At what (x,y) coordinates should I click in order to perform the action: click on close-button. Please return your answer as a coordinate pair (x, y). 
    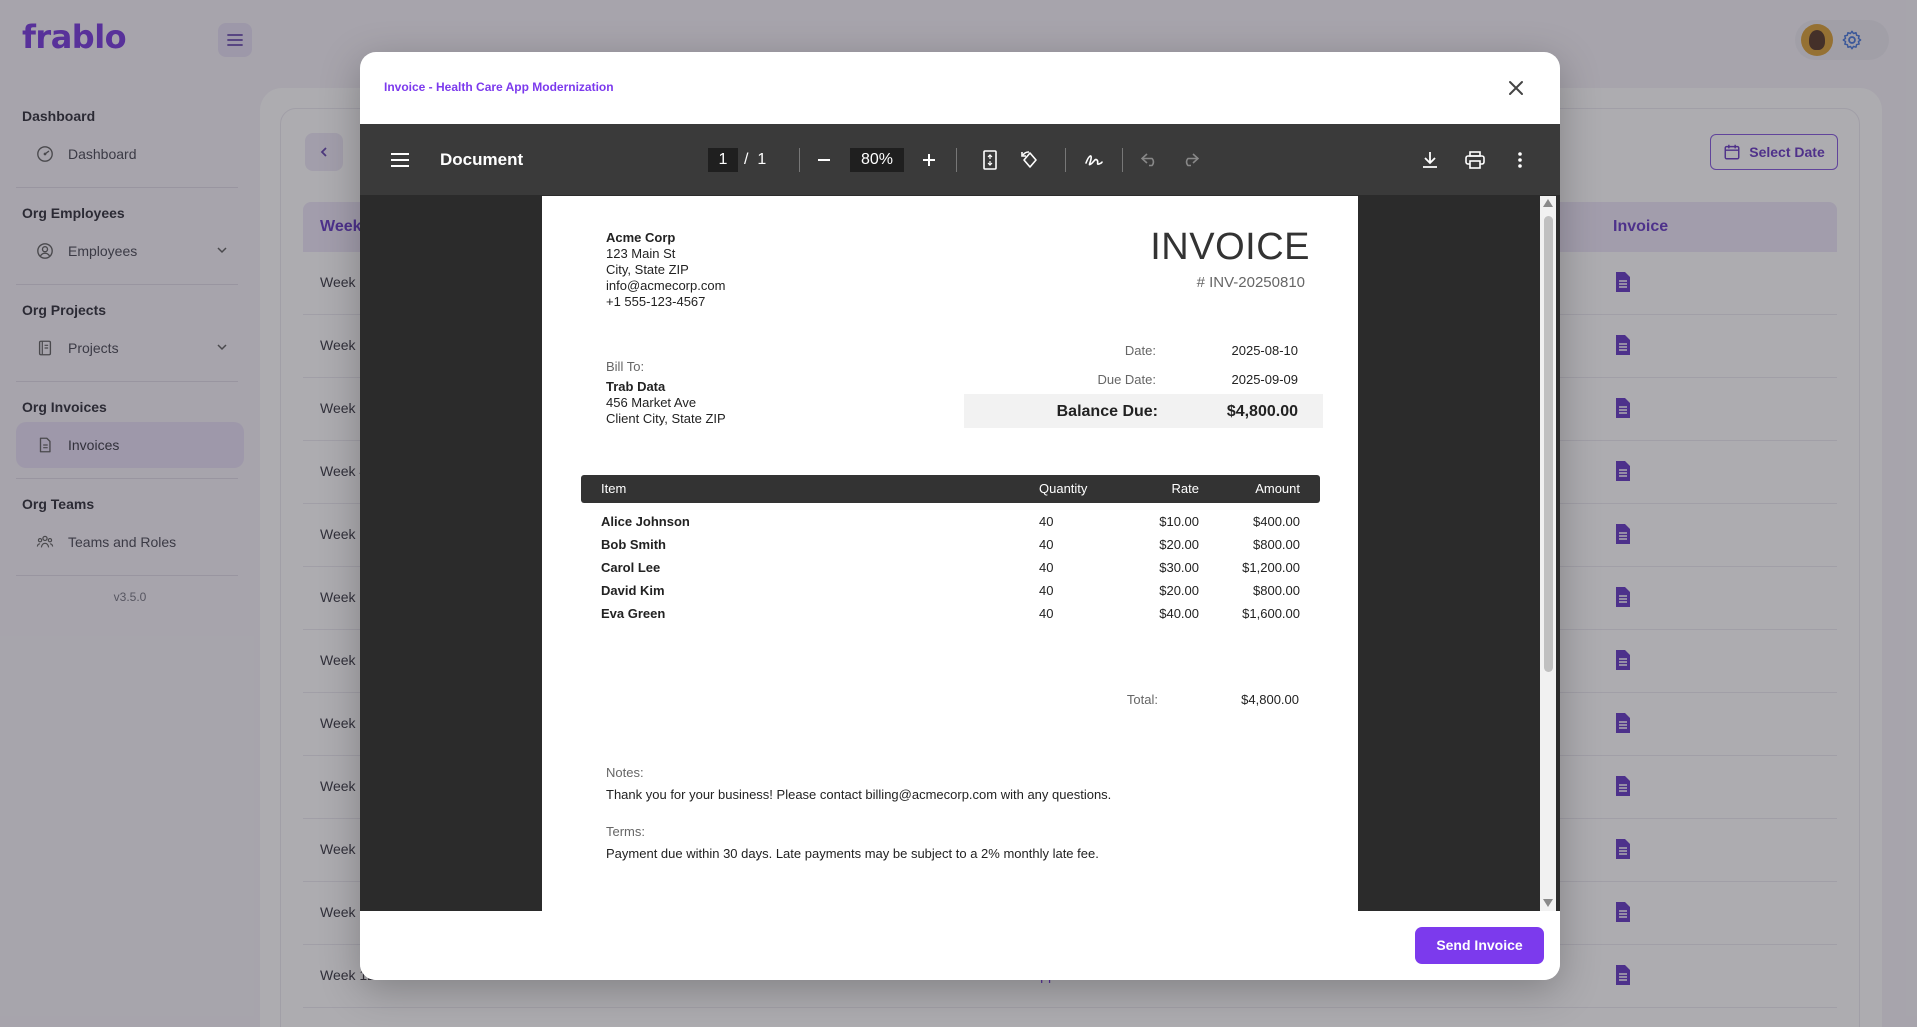
    Looking at the image, I should click on (1516, 88).